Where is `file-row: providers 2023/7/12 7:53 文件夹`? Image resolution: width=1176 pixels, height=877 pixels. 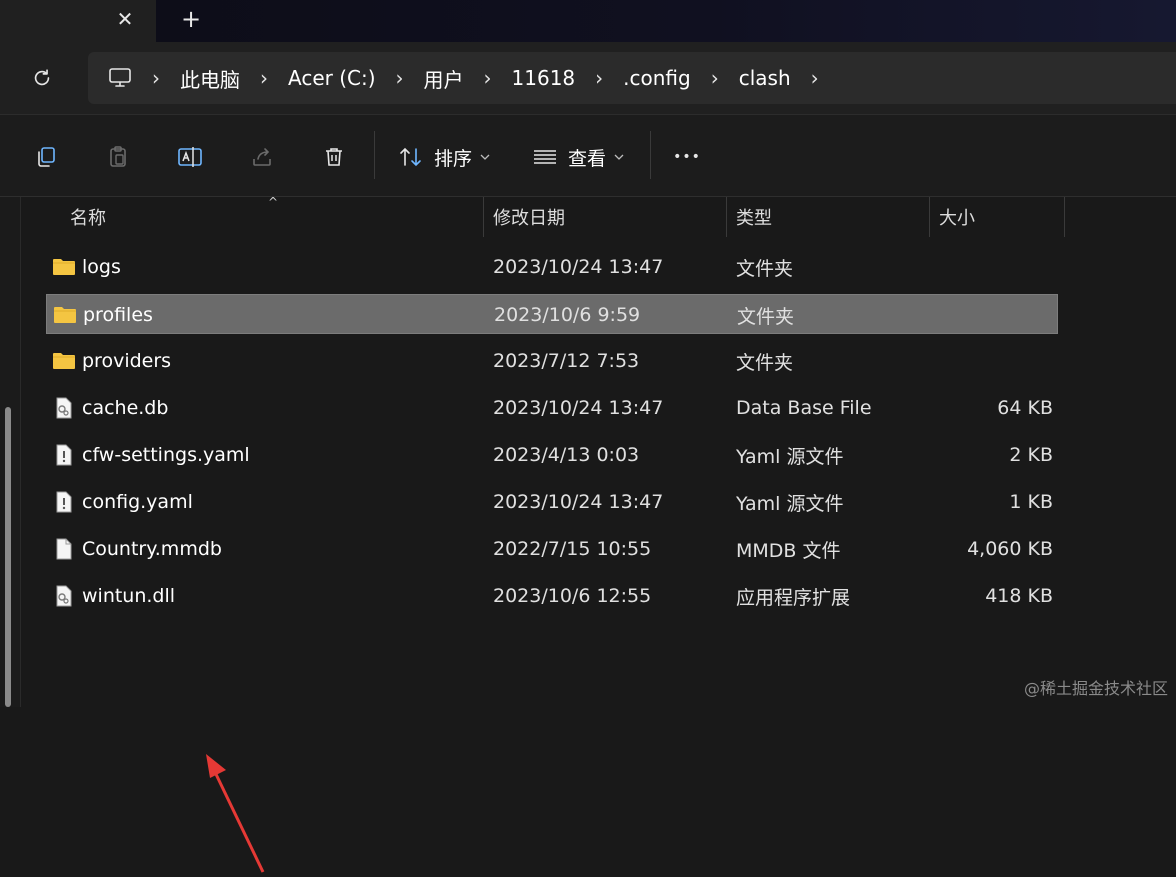 file-row: providers 2023/7/12 7:53 文件夹 is located at coordinates (552, 361).